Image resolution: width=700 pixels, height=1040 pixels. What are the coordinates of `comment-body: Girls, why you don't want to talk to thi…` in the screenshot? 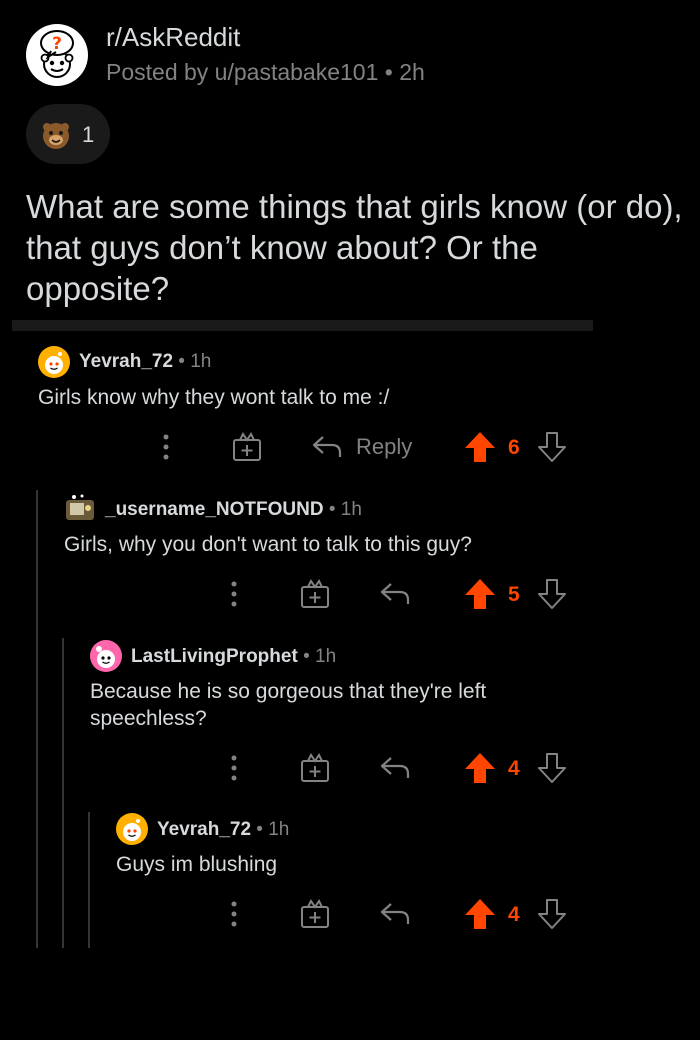 It's located at (268, 544).